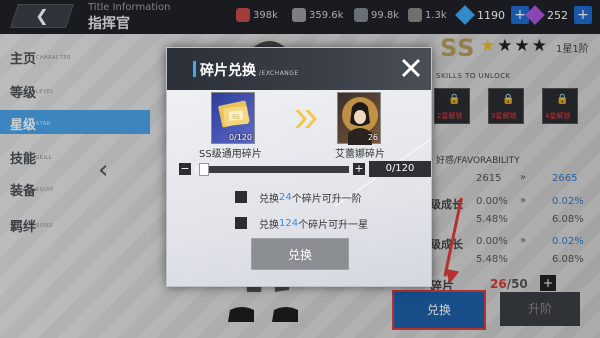 The image size is (600, 338). I want to click on dialog-title: 碎片兑换, so click(228, 71).